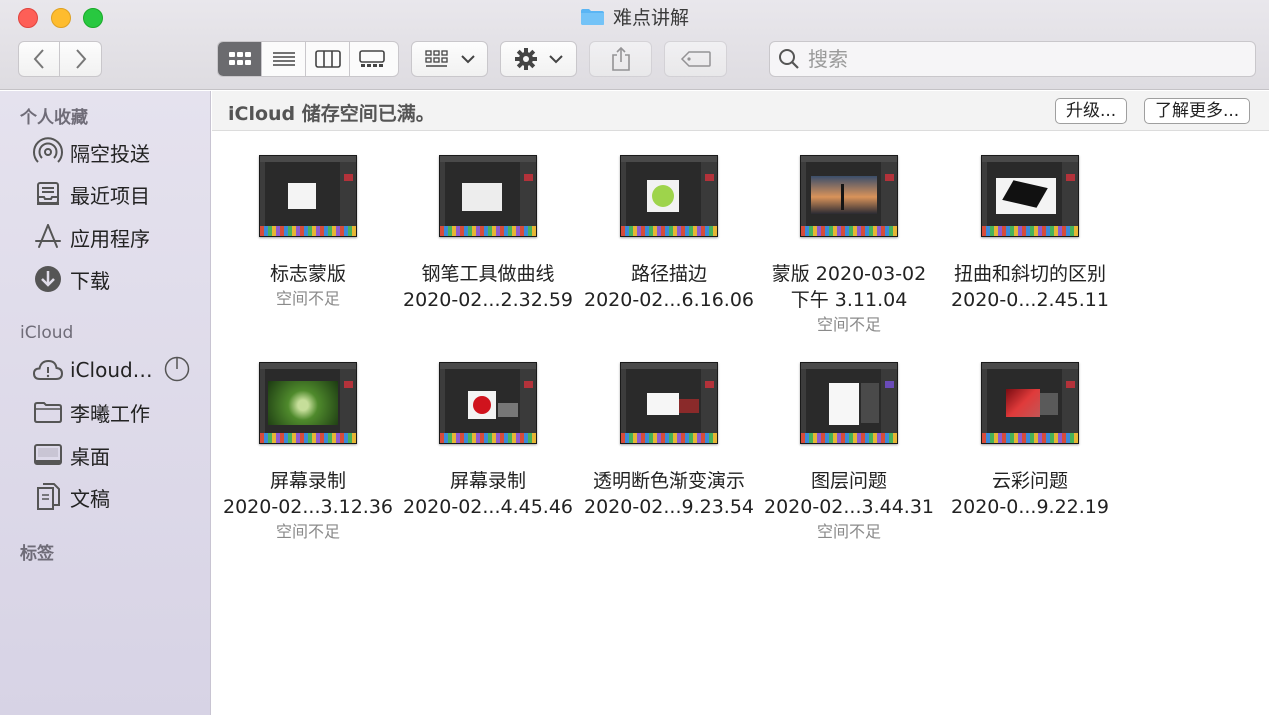  What do you see at coordinates (47, 333) in the screenshot?
I see `sidebar-header-icloud: iCloud` at bounding box center [47, 333].